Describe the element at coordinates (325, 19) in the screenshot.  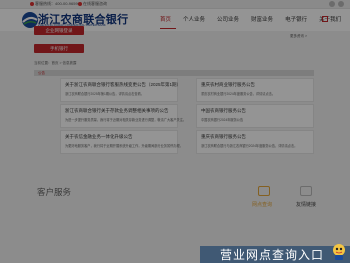
I see `menu-icon` at that location.